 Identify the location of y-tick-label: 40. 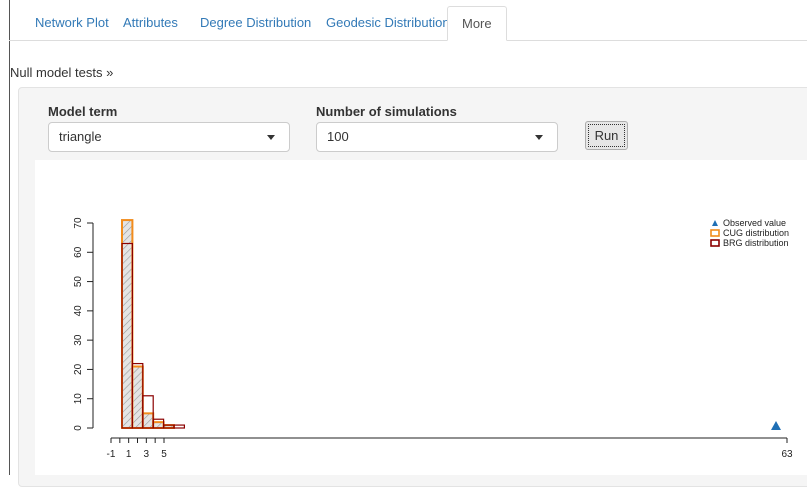
(78, 311).